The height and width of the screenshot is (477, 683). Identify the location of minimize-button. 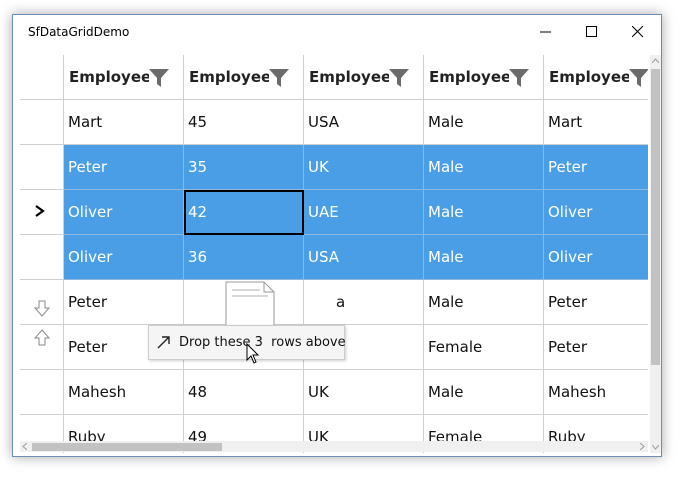
(546, 32).